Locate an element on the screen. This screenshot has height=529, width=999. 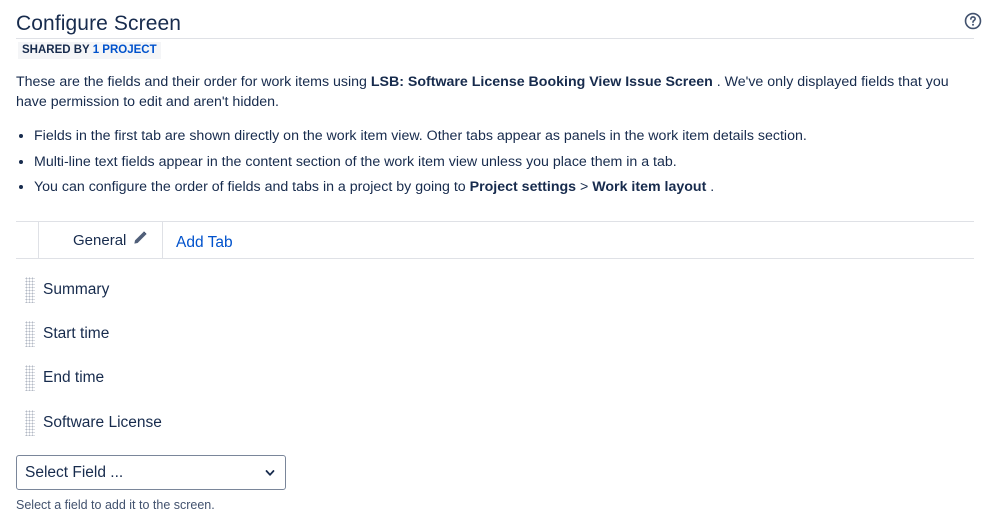
note-text-end: . is located at coordinates (710, 187).